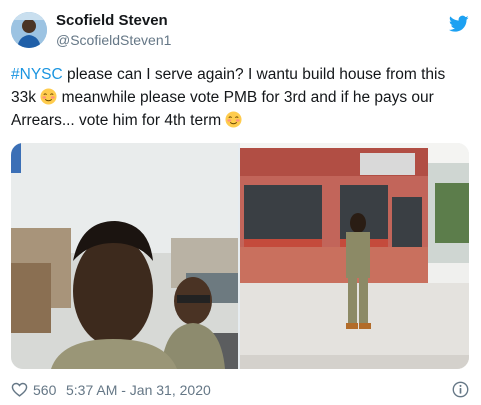 The width and height of the screenshot is (481, 405). I want to click on tweet-footer: 560 5:37 AM - Jan 31, 2020, so click(242, 390).